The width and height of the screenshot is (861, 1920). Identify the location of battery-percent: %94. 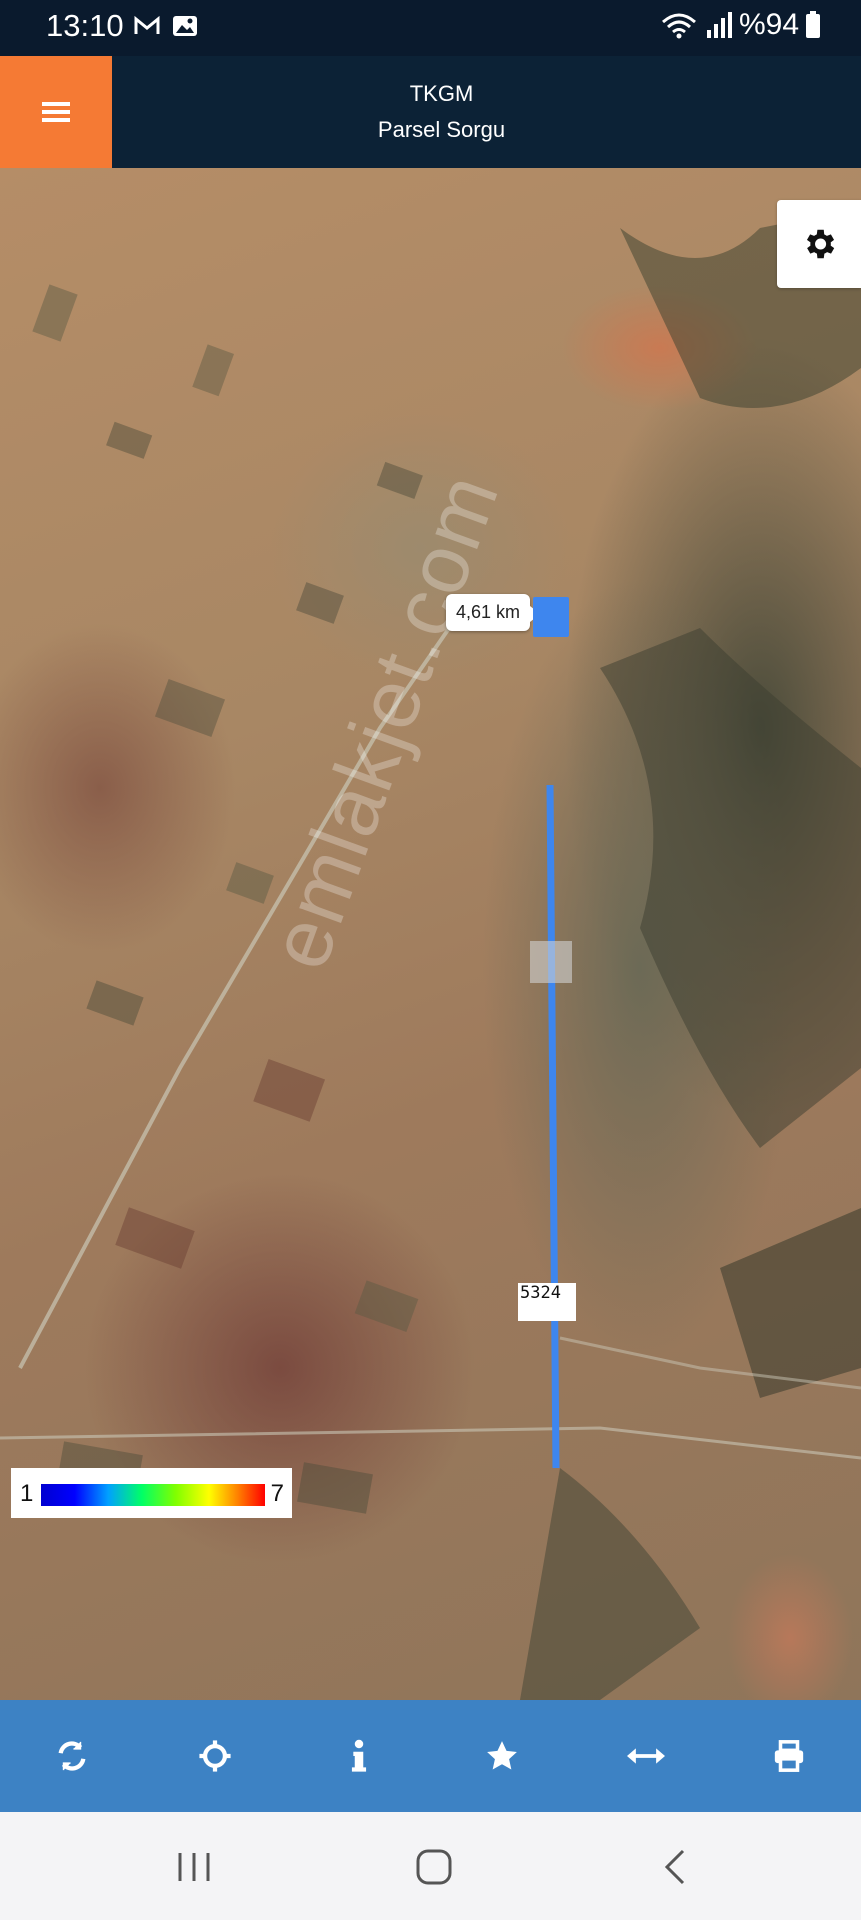
(768, 24).